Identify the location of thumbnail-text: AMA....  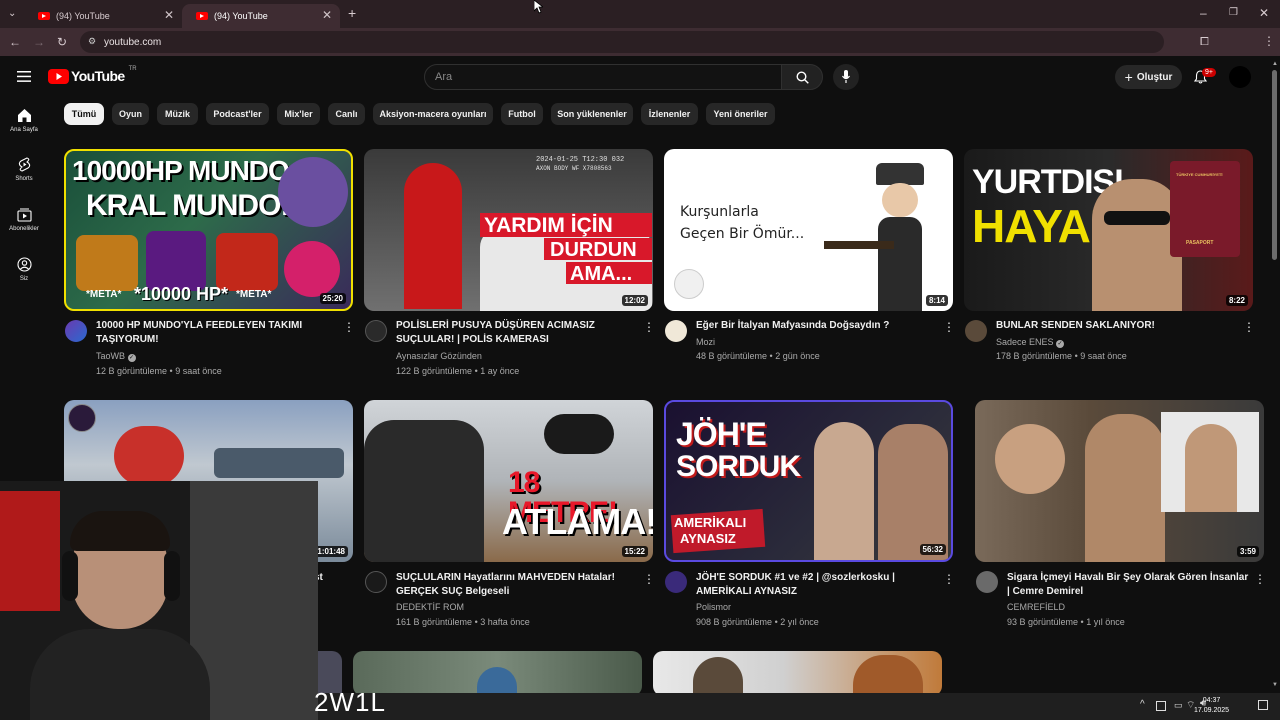
(601, 274).